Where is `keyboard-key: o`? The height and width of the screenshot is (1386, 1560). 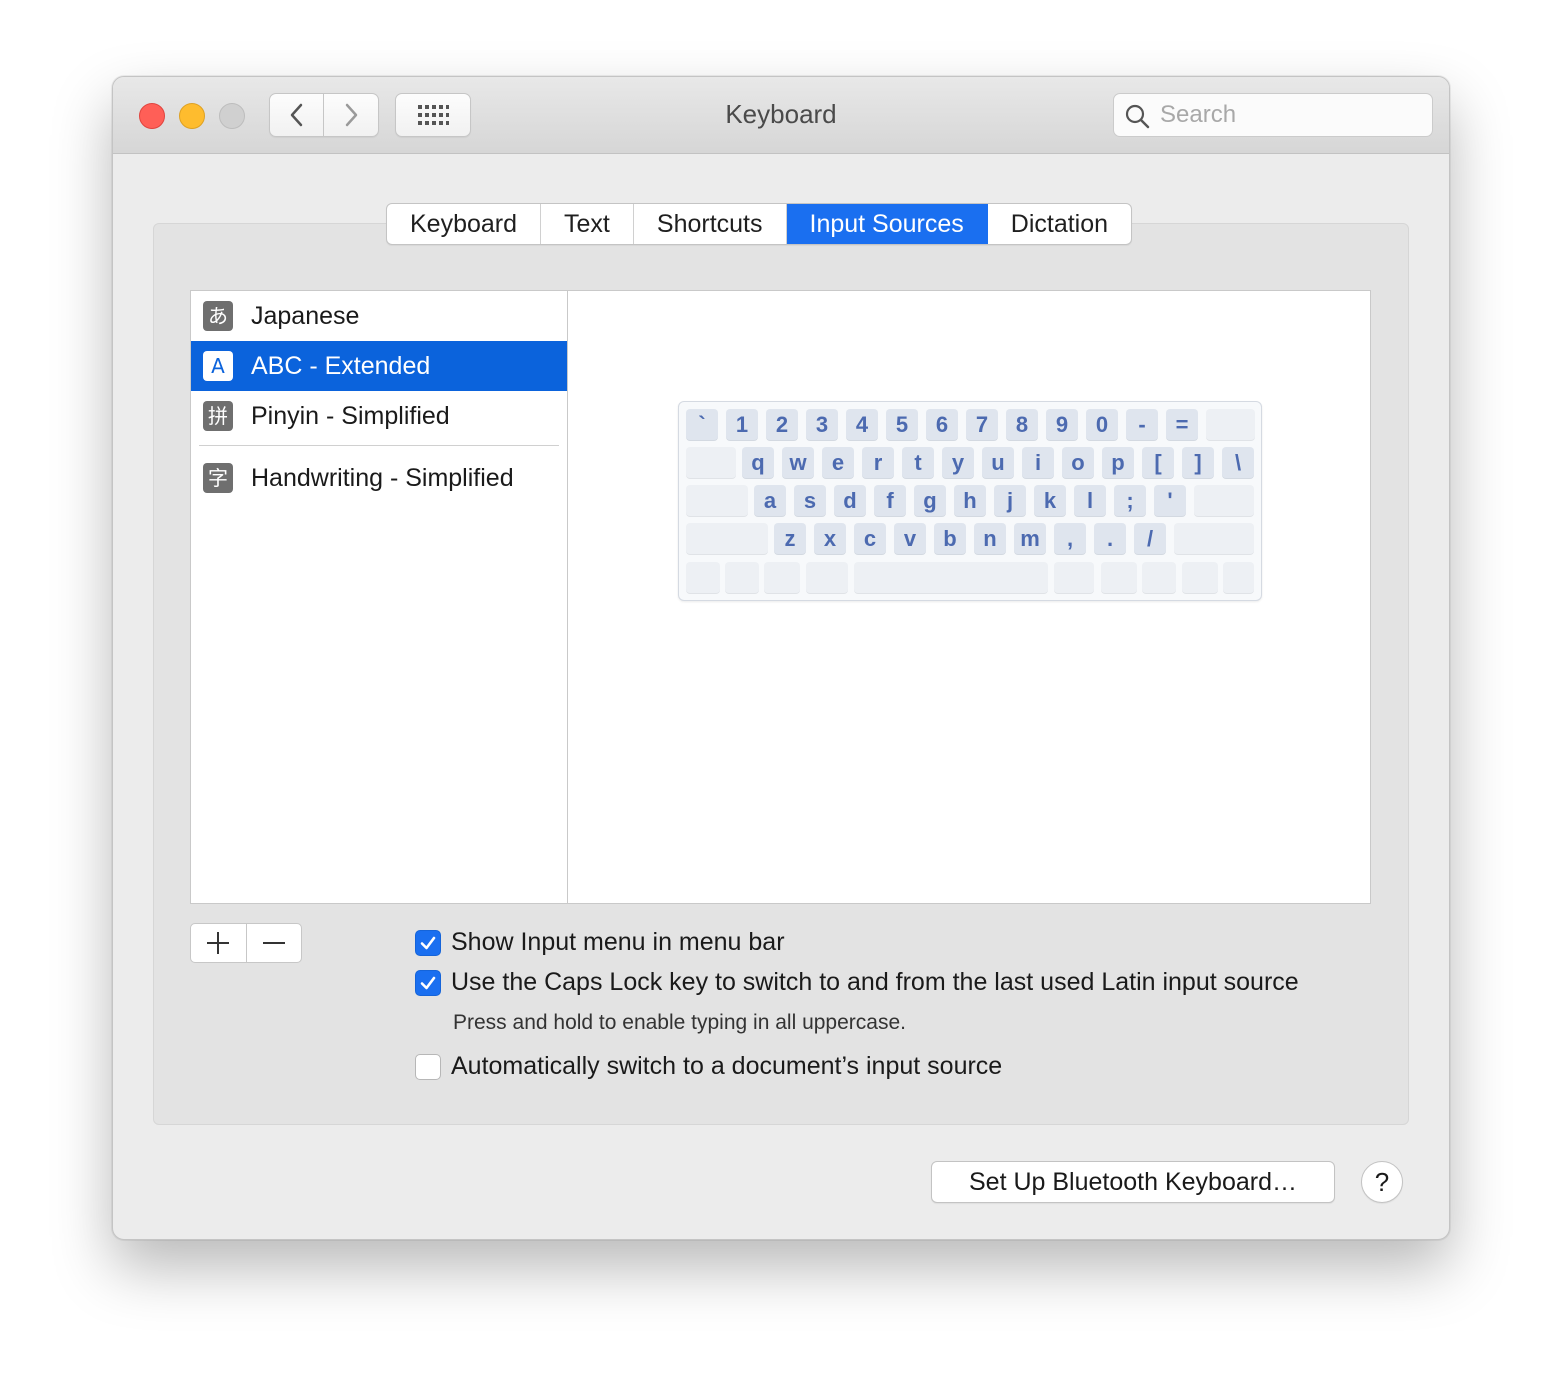 keyboard-key: o is located at coordinates (1078, 463).